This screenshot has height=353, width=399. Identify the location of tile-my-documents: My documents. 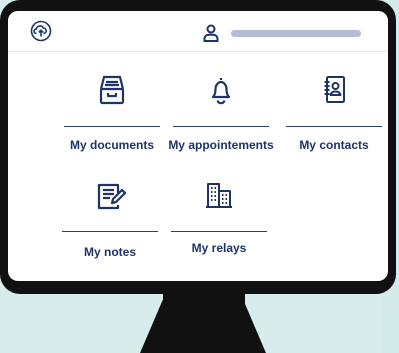
(112, 112).